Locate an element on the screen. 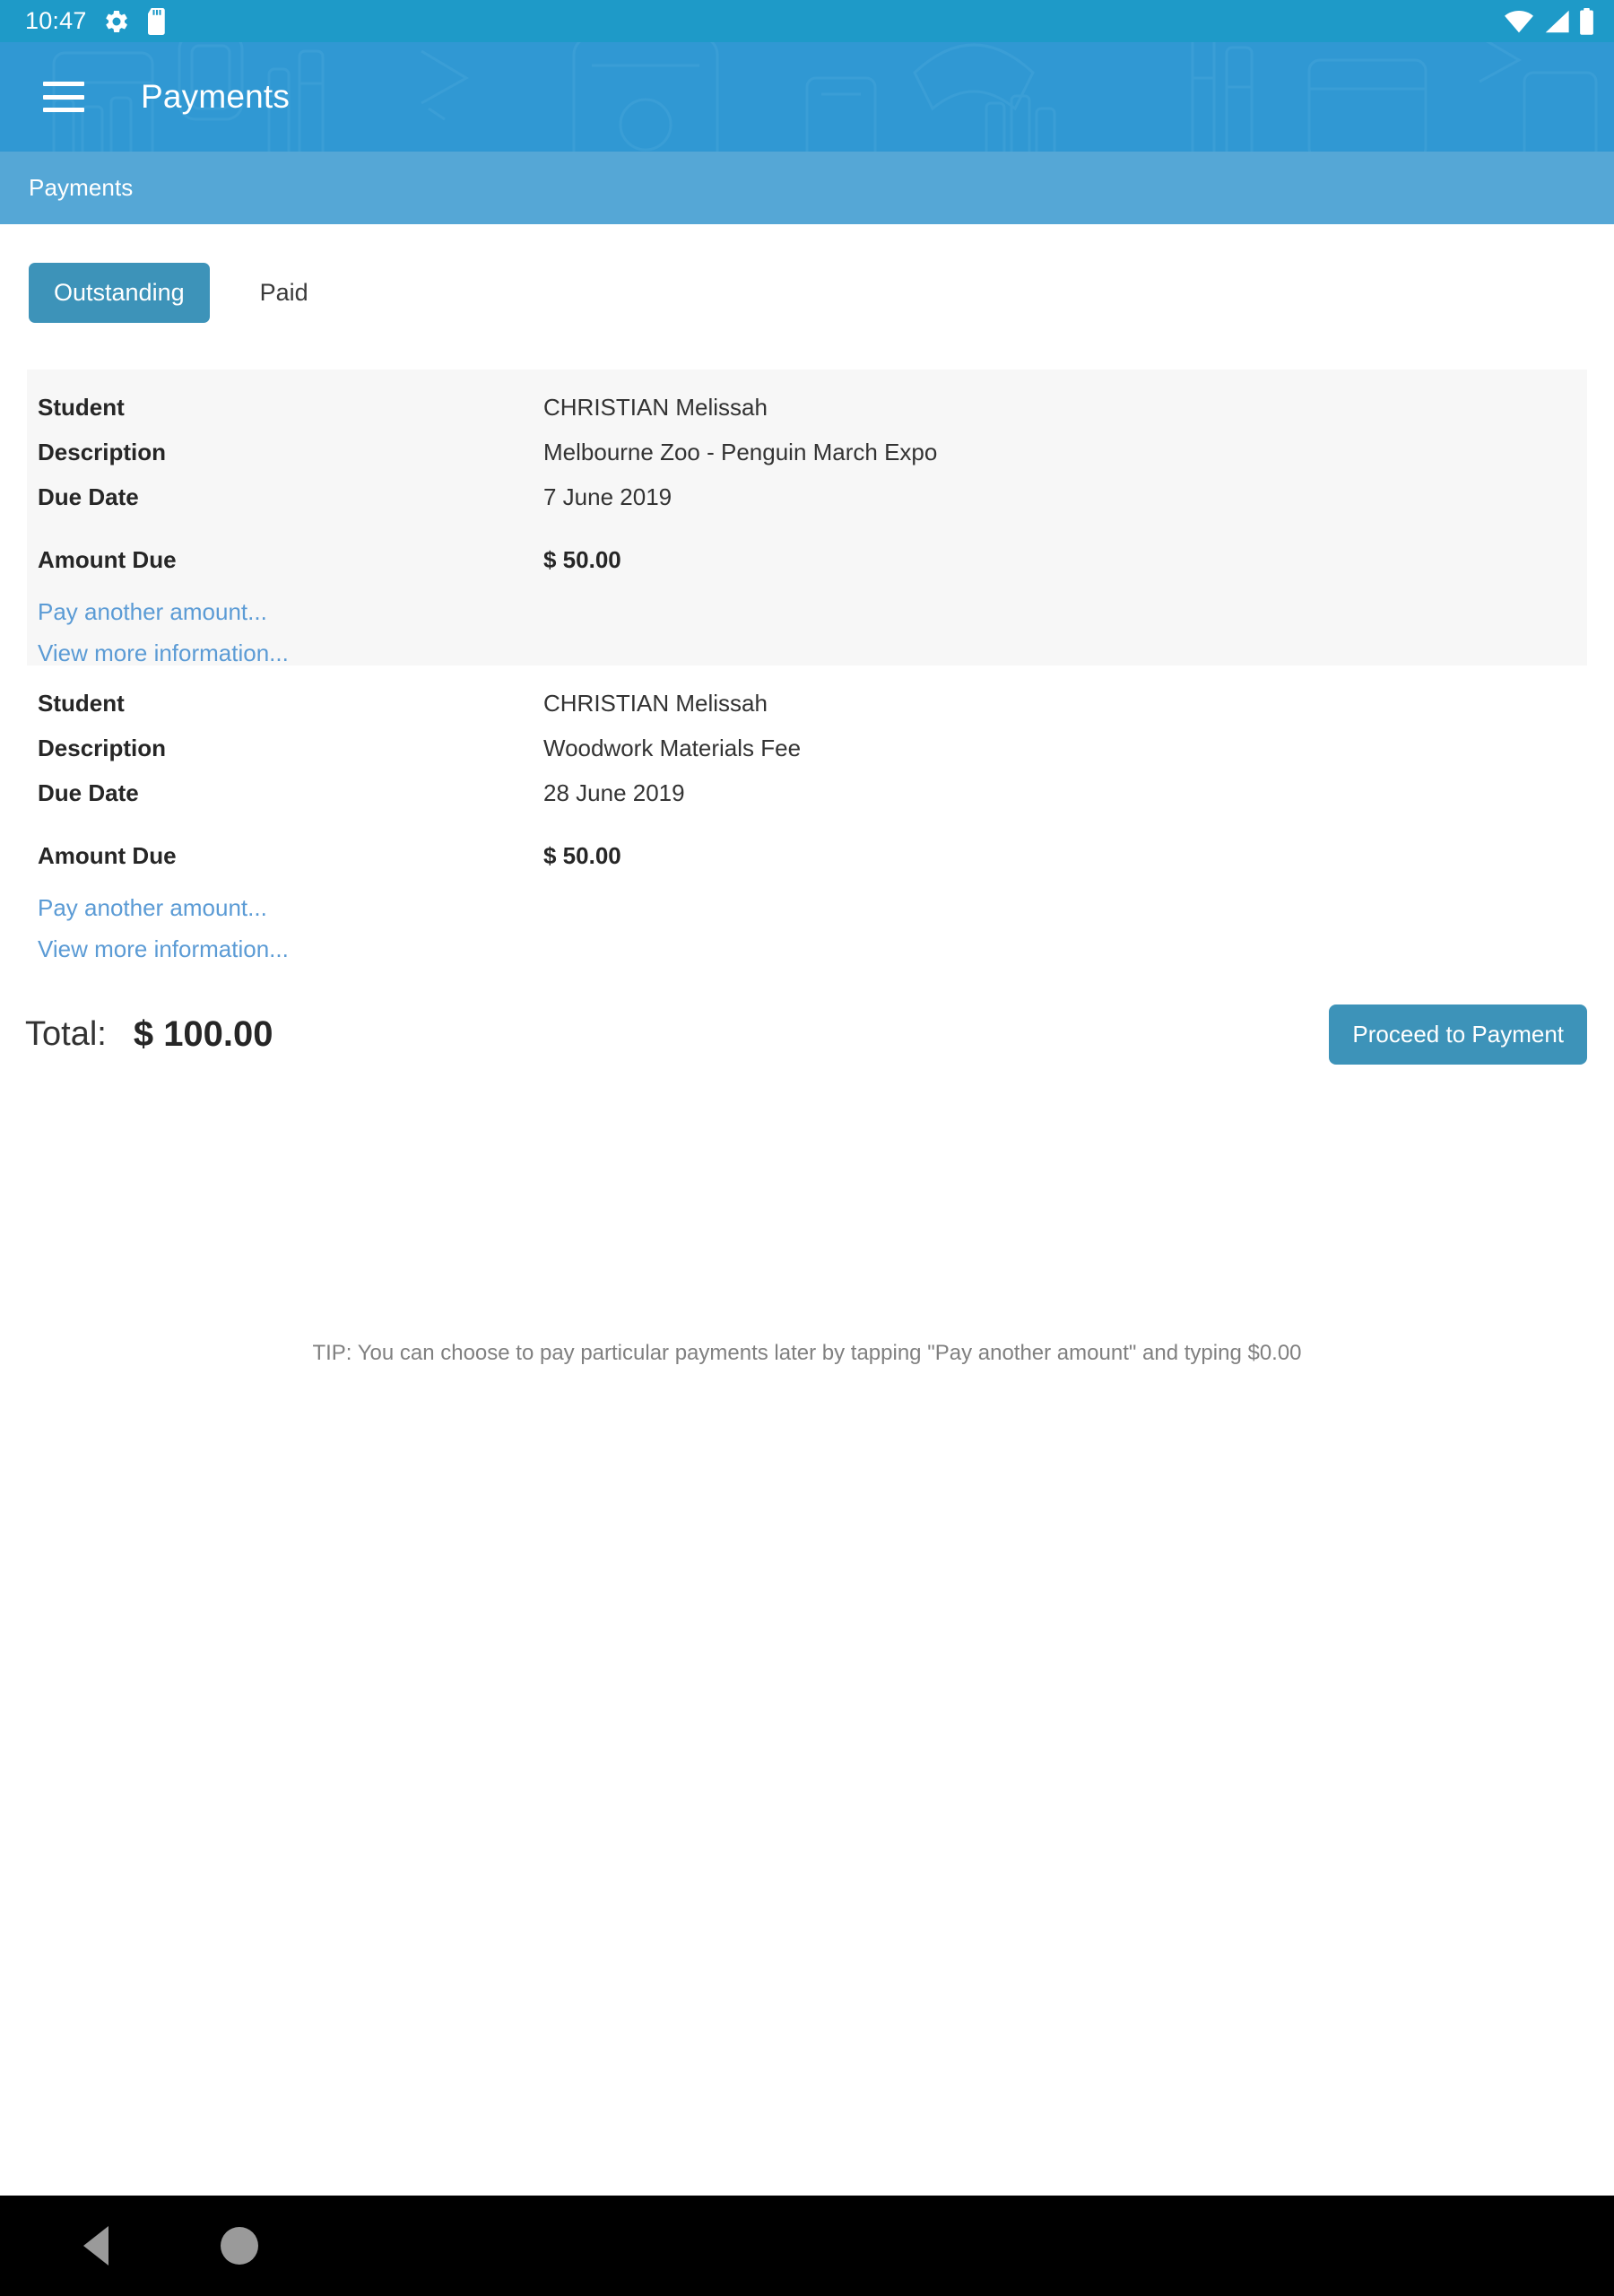 The image size is (1614, 2296). breadcrumb: Payments is located at coordinates (807, 188).